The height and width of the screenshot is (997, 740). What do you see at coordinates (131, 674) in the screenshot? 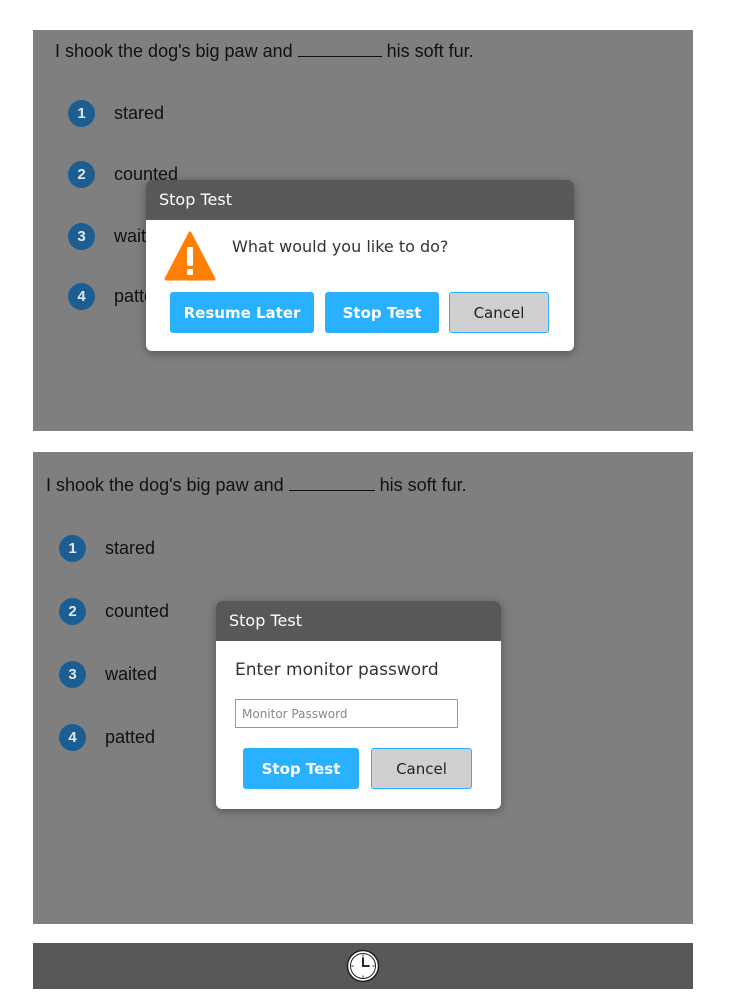
I see `option-label: waited` at bounding box center [131, 674].